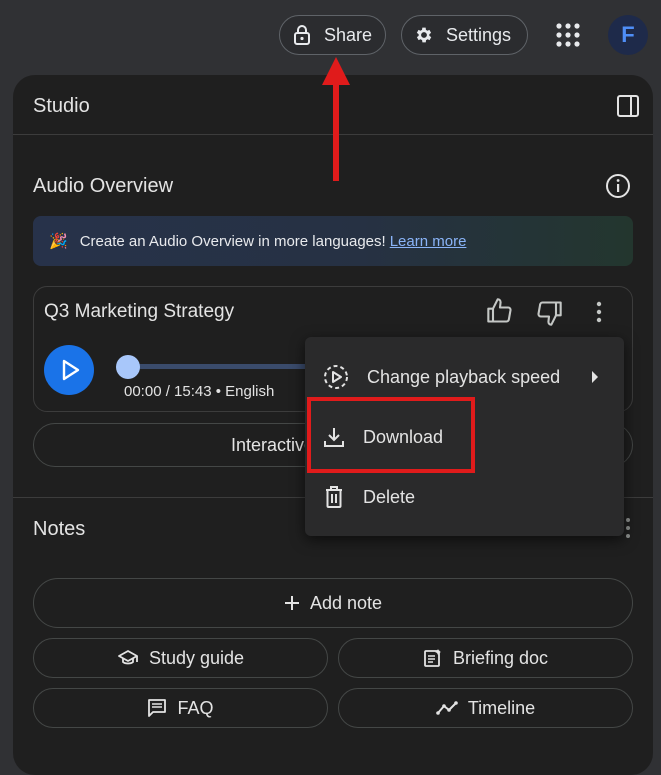 Image resolution: width=661 pixels, height=775 pixels. I want to click on faq-button: FAQ, so click(180, 708).